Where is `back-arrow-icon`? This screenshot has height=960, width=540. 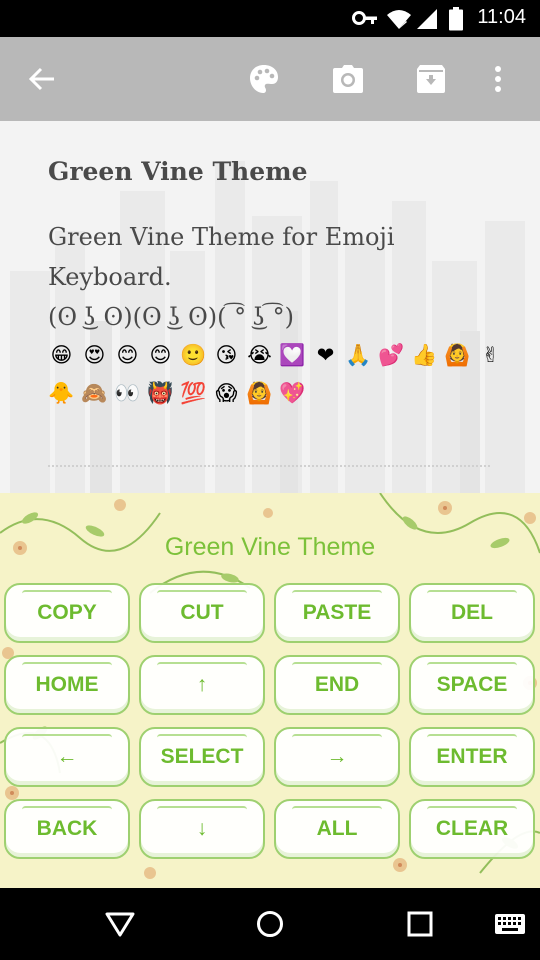 back-arrow-icon is located at coordinates (42, 79).